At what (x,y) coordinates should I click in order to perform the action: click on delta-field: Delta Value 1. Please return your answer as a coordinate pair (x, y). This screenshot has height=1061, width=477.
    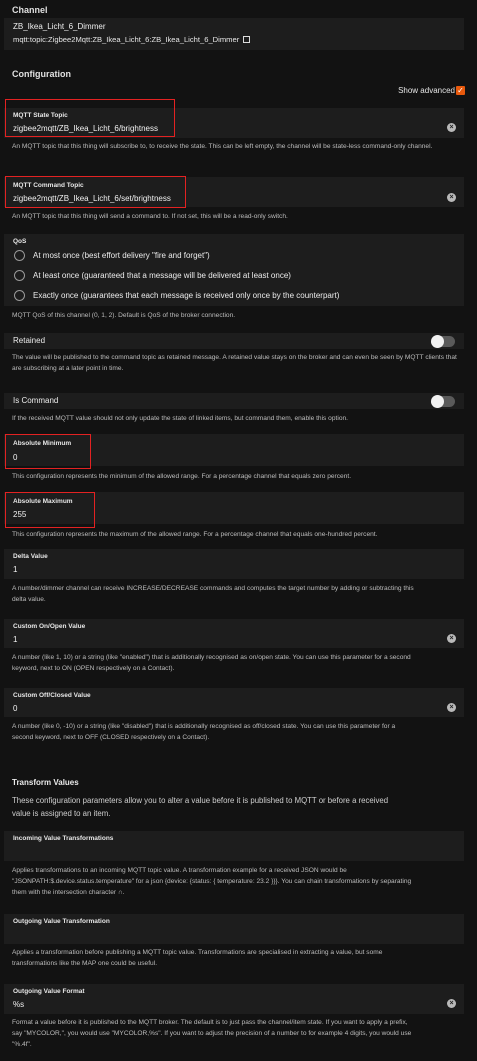
    Looking at the image, I should click on (234, 564).